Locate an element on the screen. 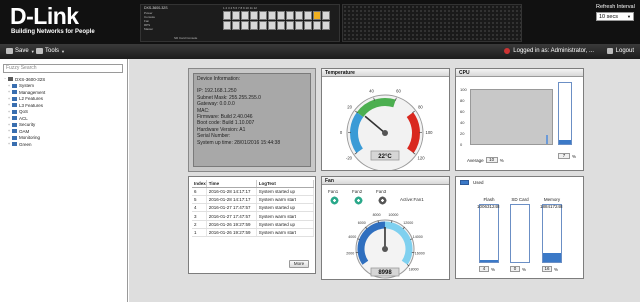  temperature-gauge: -20 0 20 40 60 80 100 120 22°C is located at coordinates (386, 130).